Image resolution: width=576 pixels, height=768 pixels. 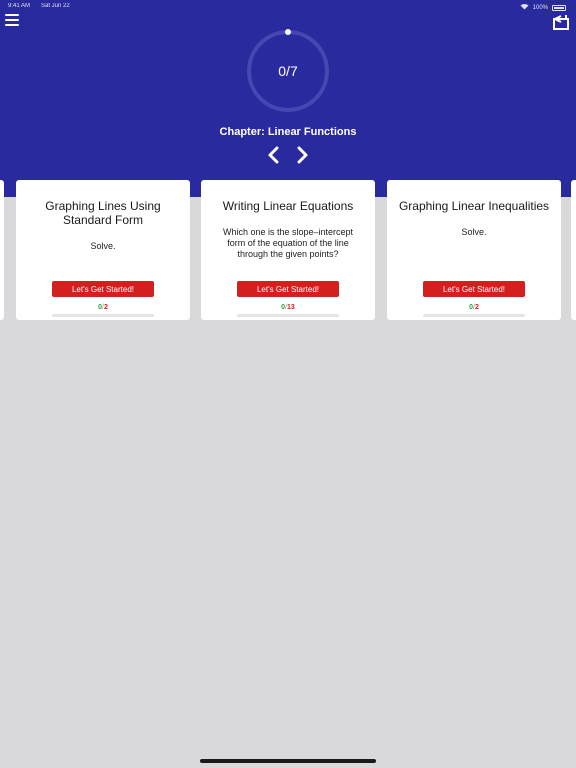 What do you see at coordinates (288, 206) in the screenshot?
I see `lesson-title: Writing Linear Equations` at bounding box center [288, 206].